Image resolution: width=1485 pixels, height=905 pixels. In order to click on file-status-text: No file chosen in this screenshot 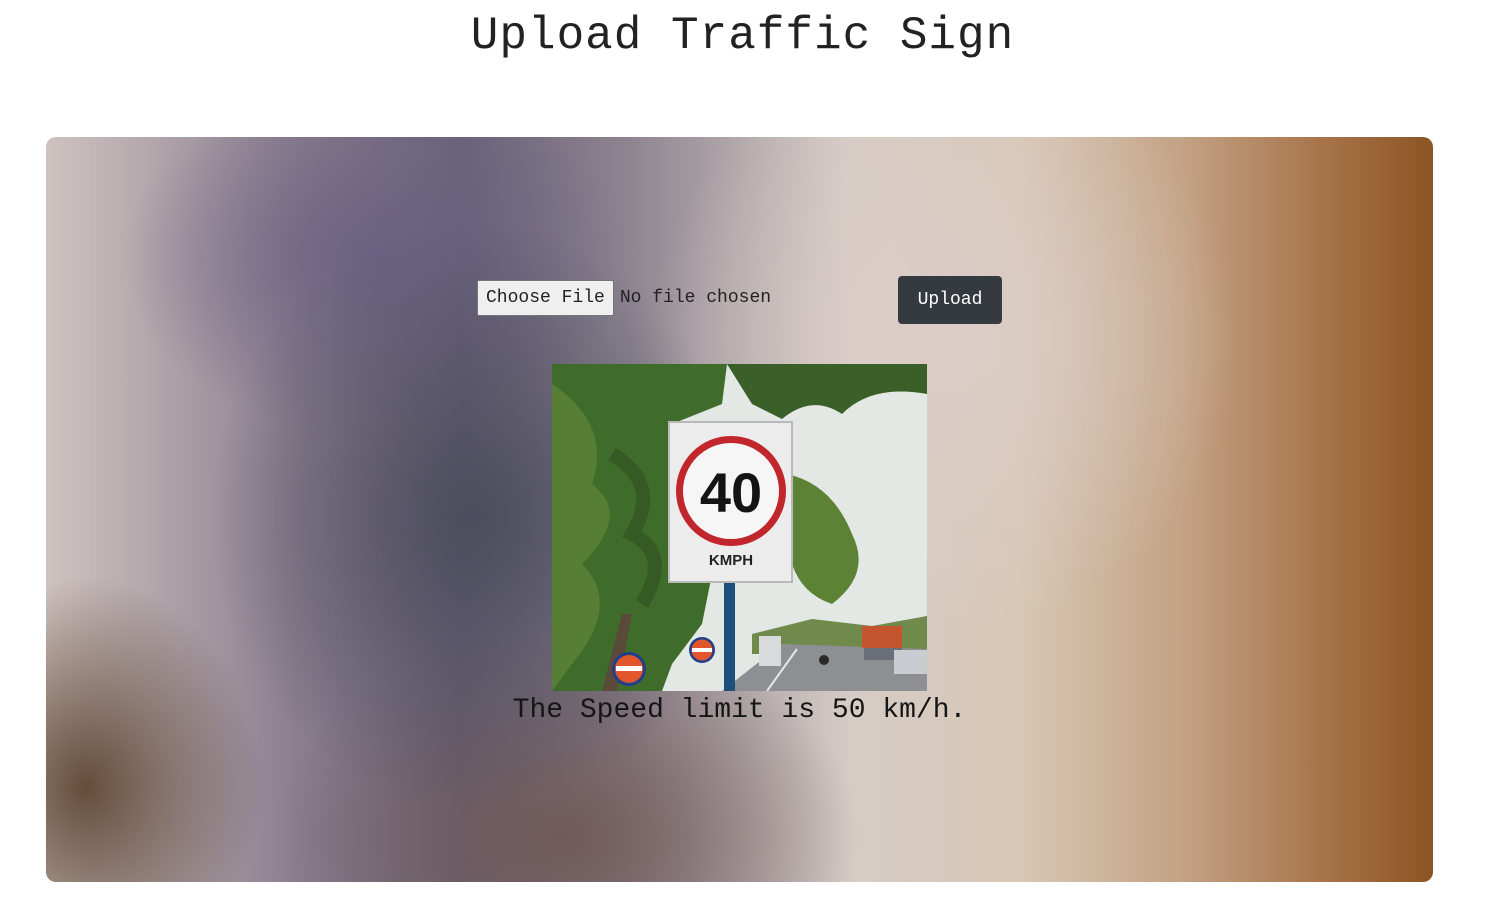, I will do `click(695, 298)`.